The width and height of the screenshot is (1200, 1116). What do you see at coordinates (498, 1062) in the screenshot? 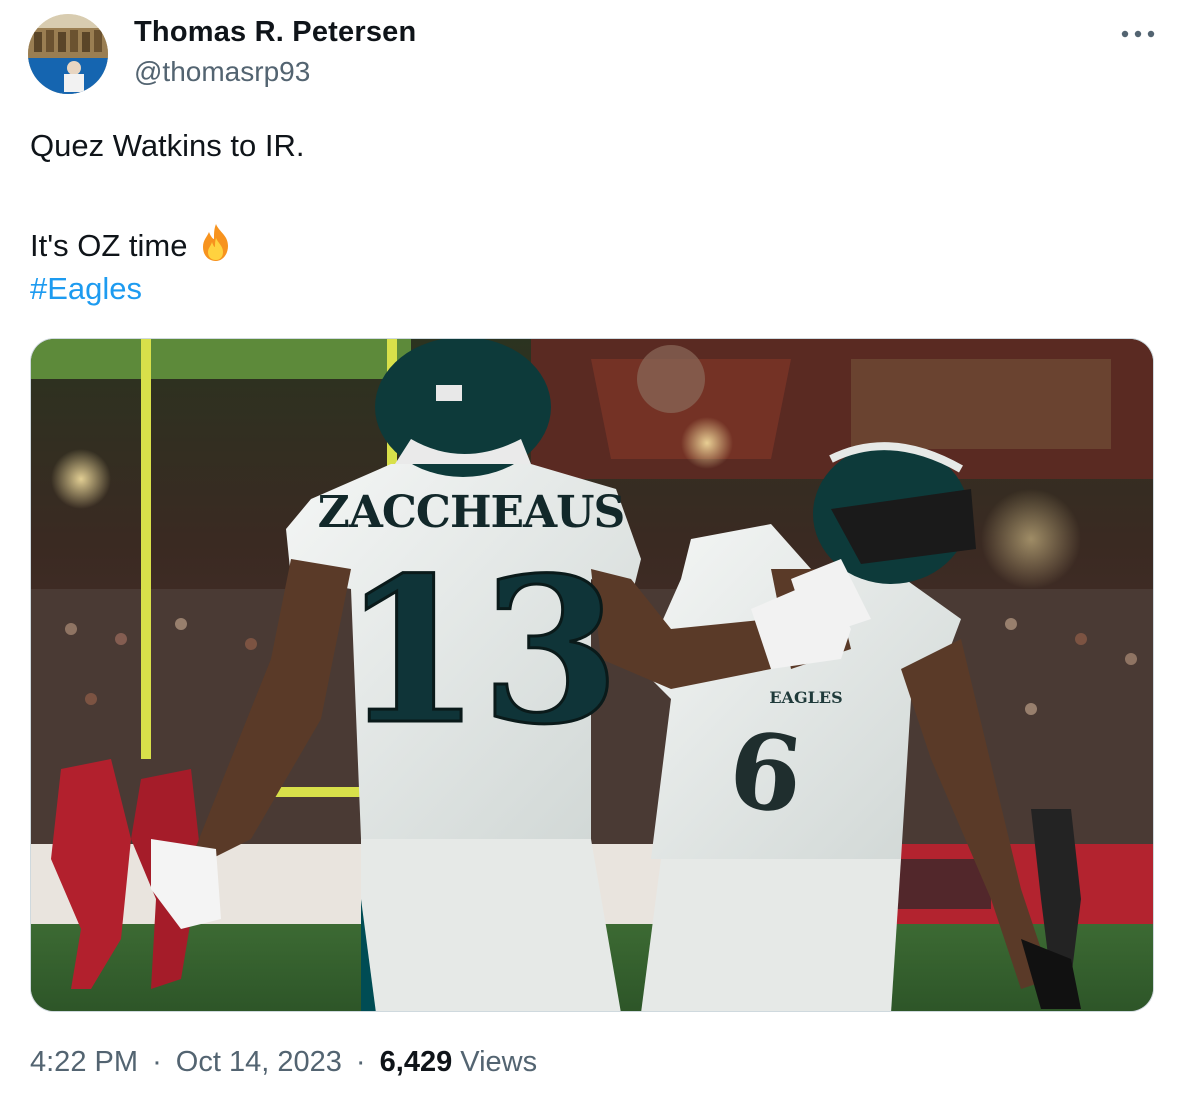
I see `views-label: Views` at bounding box center [498, 1062].